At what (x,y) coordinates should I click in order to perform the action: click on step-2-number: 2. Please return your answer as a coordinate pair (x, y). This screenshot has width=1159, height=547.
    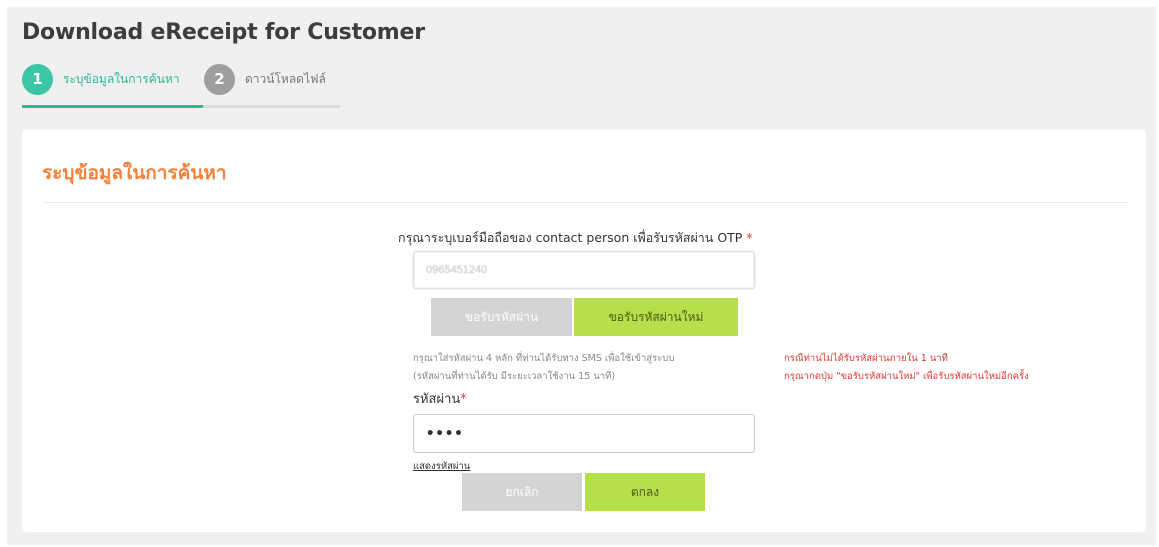
    Looking at the image, I should click on (219, 79).